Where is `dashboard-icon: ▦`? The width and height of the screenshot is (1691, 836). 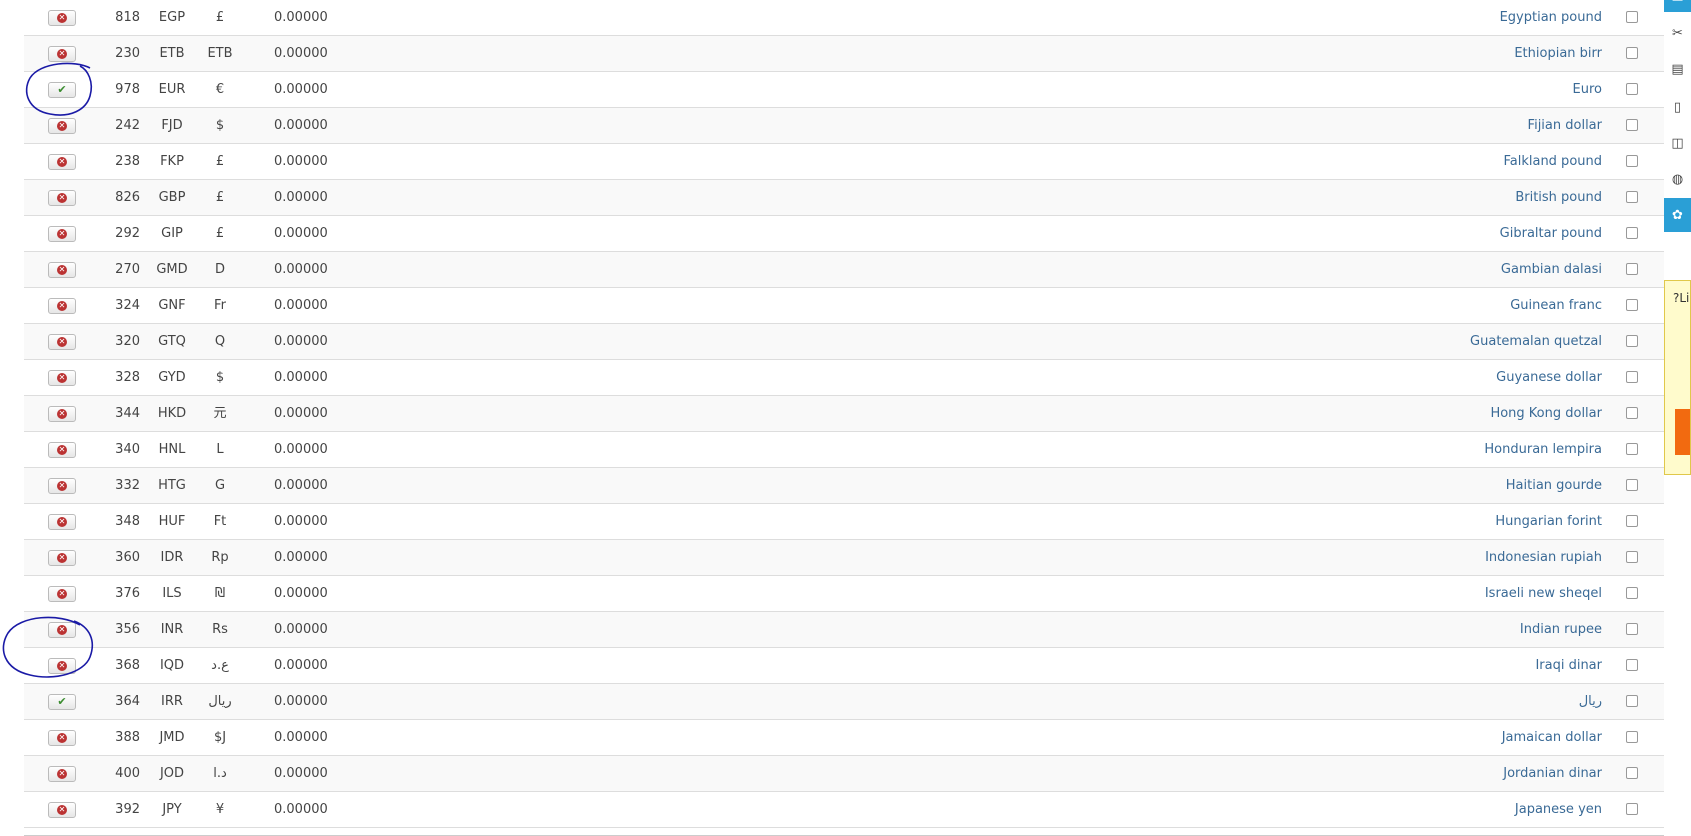 dashboard-icon: ▦ is located at coordinates (1677, 6).